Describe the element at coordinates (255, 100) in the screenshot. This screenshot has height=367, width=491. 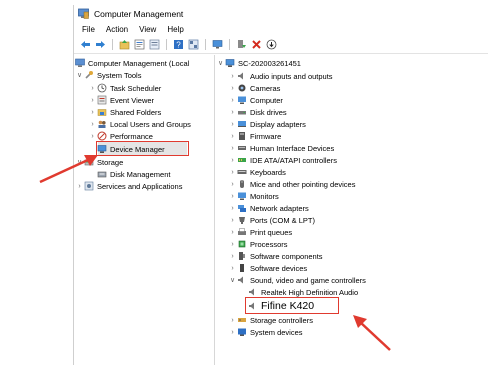
I see `device-category: › Computer` at that location.